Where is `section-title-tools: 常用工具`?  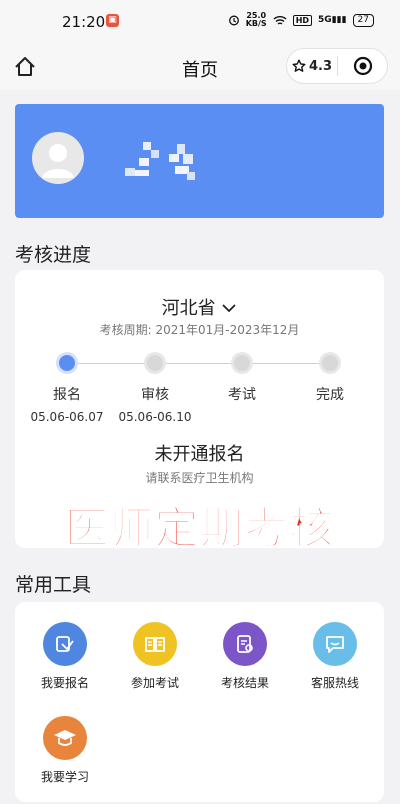
section-title-tools: 常用工具 is located at coordinates (53, 585).